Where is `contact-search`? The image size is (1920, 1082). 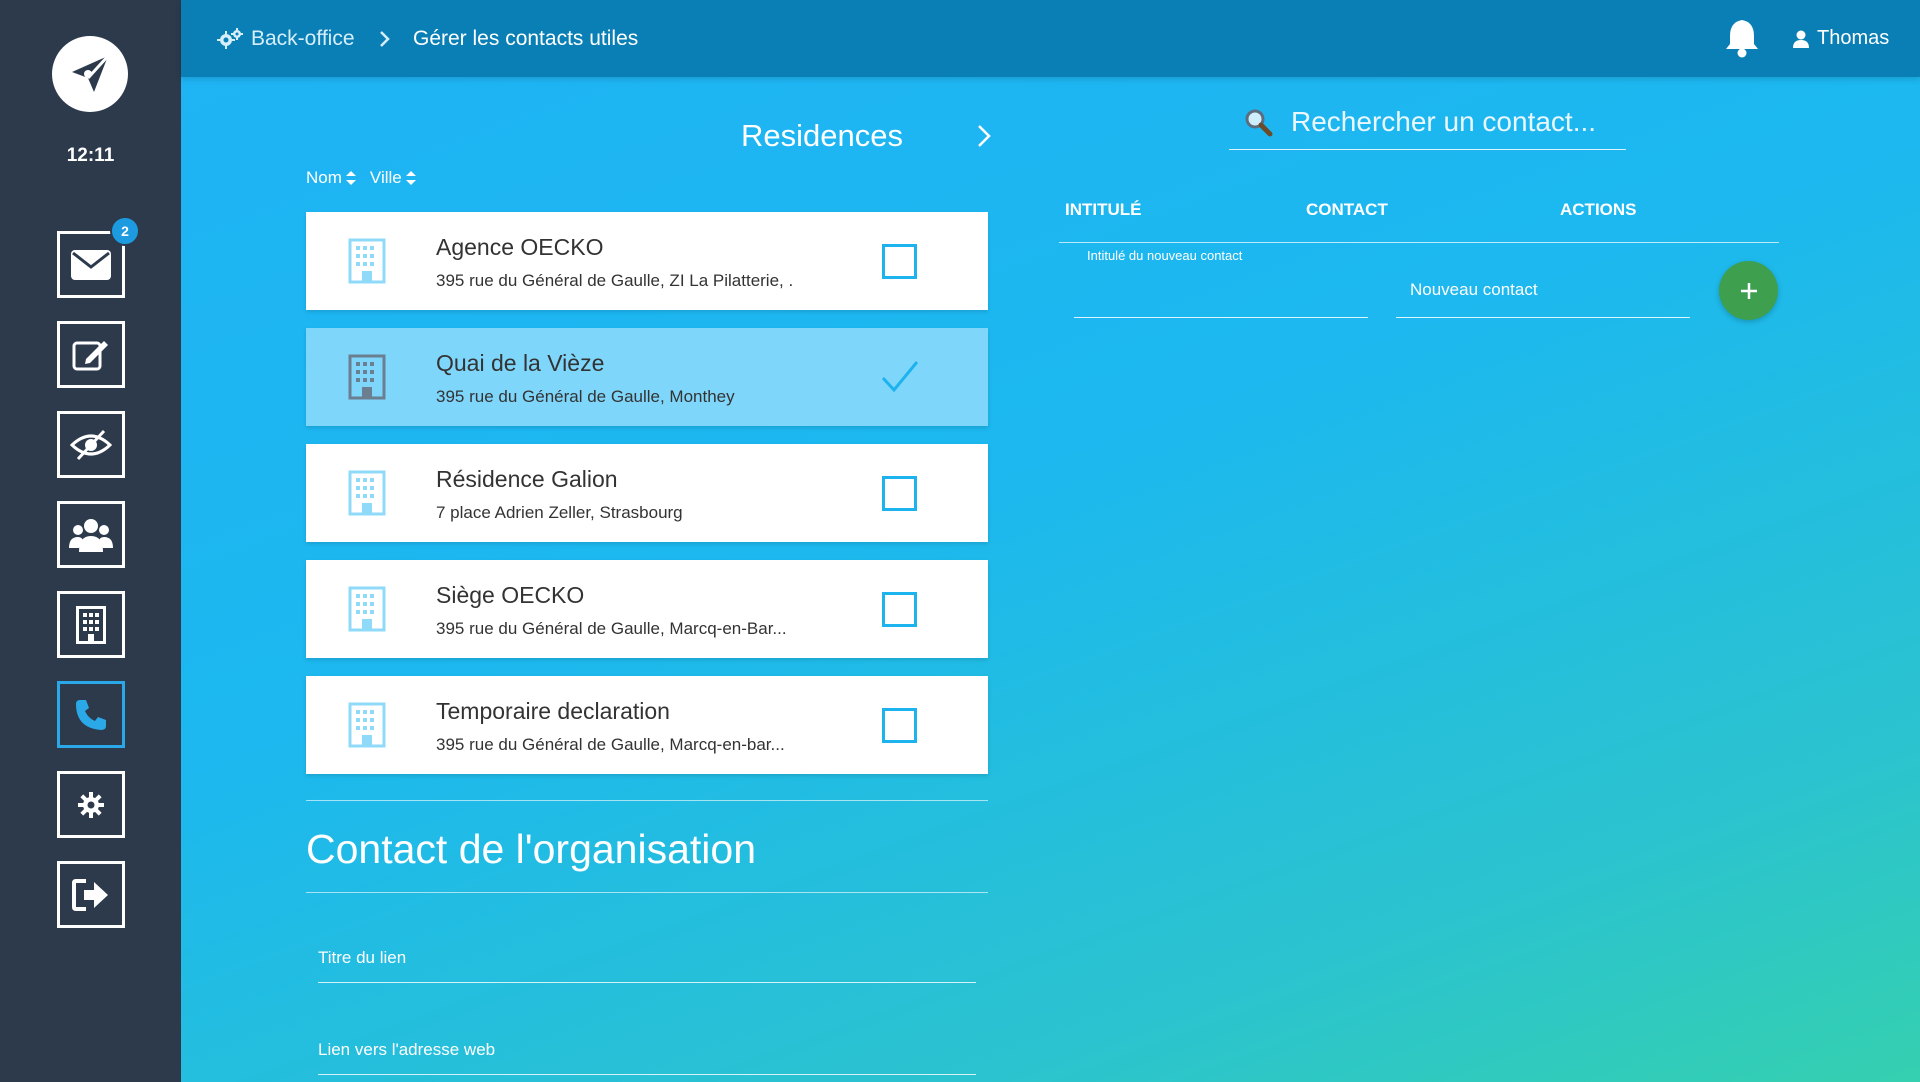
contact-search is located at coordinates (1427, 122).